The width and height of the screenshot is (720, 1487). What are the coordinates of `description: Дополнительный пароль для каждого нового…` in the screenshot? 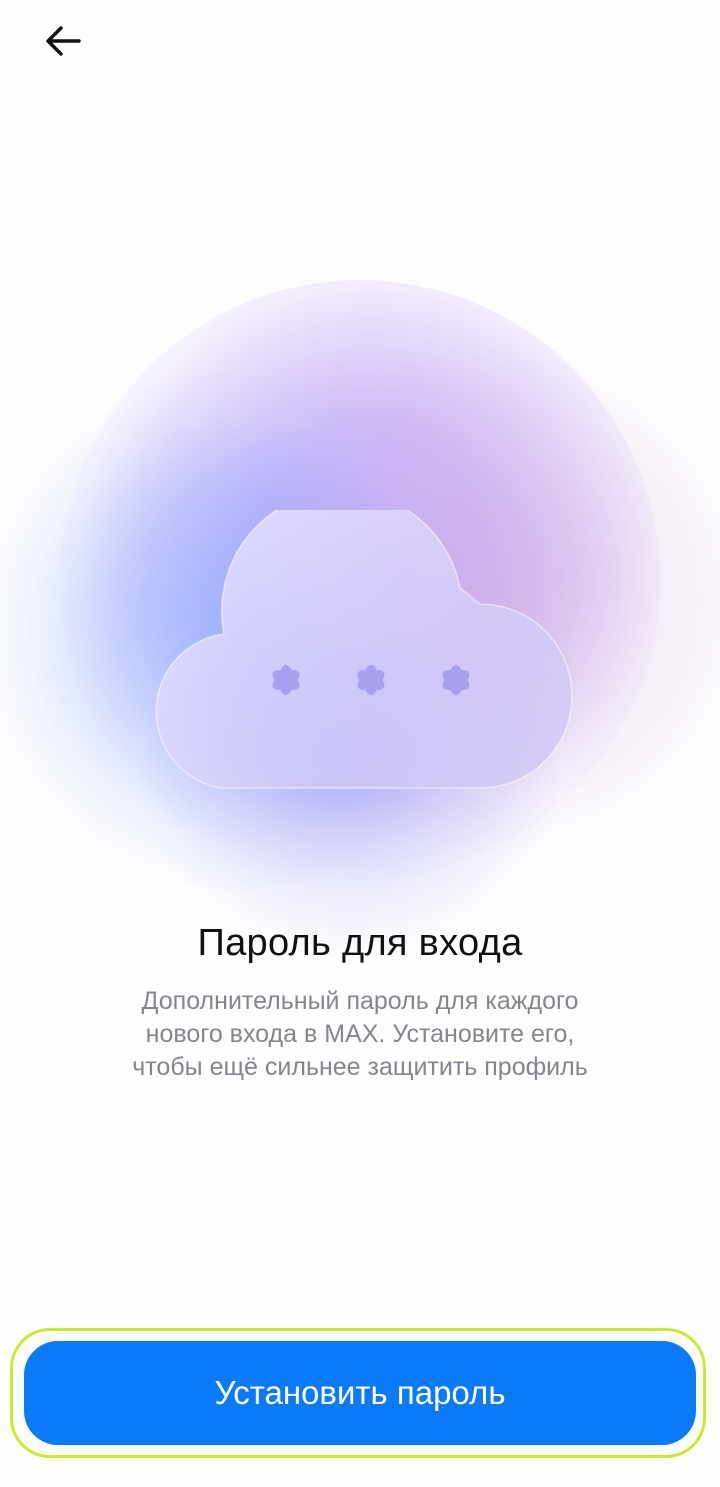 It's located at (360, 1034).